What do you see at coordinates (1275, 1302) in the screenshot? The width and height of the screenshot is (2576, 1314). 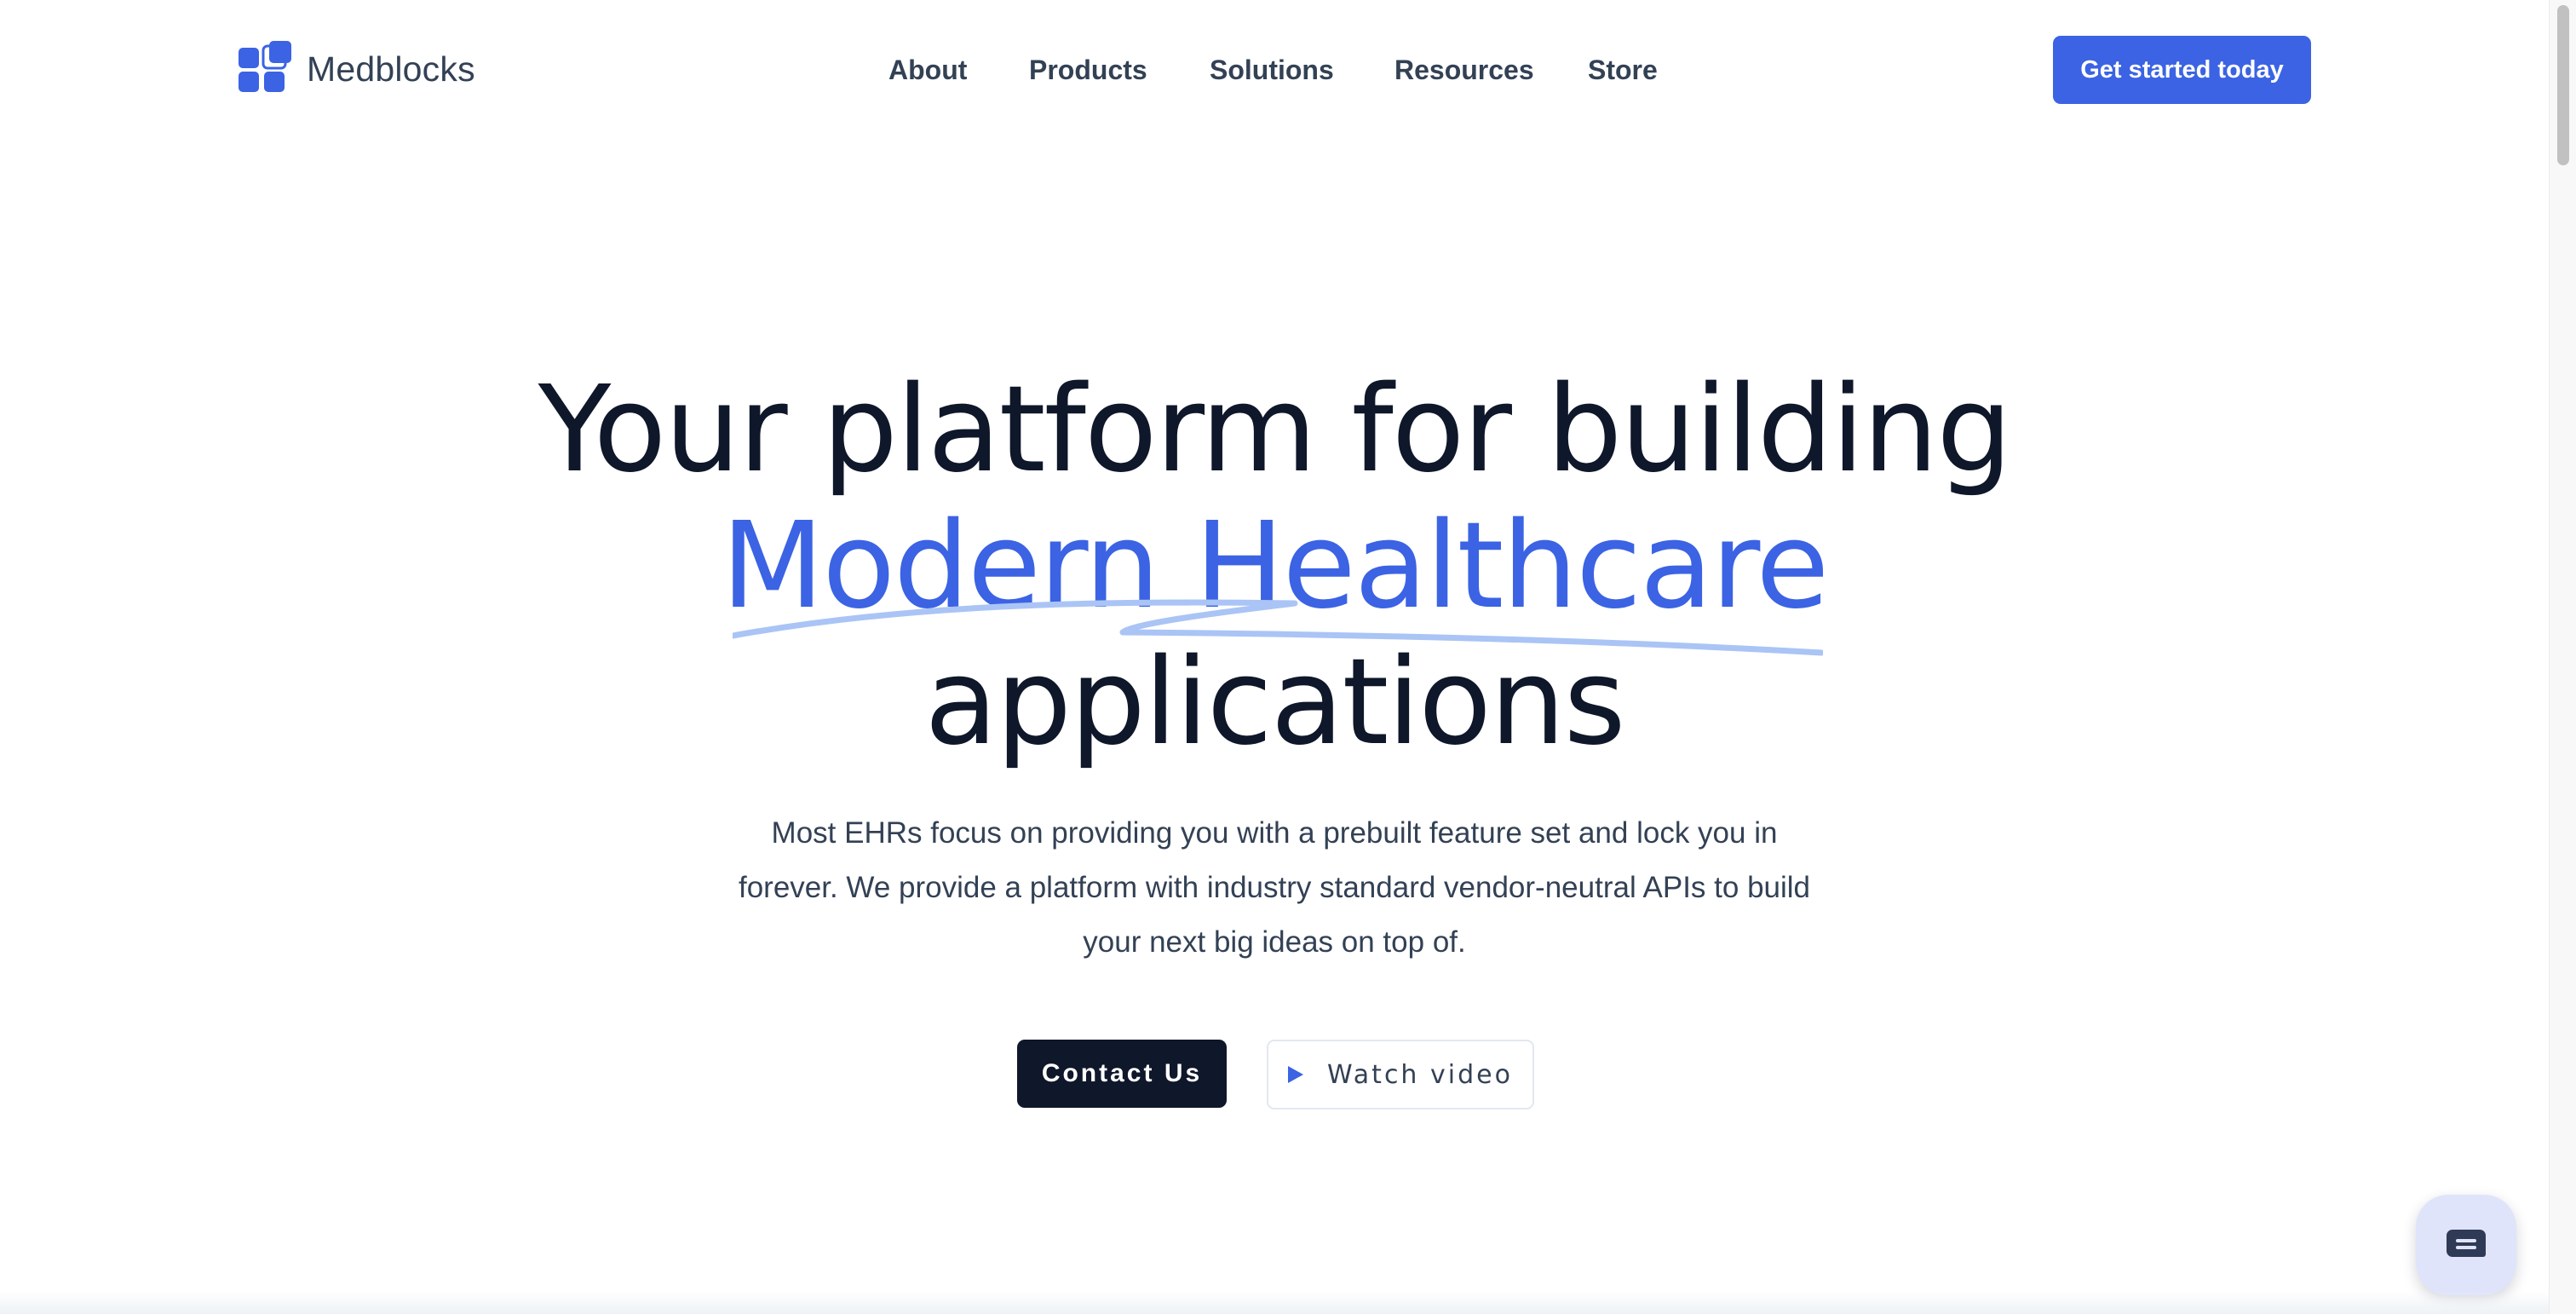 I see `next-section-edge` at bounding box center [1275, 1302].